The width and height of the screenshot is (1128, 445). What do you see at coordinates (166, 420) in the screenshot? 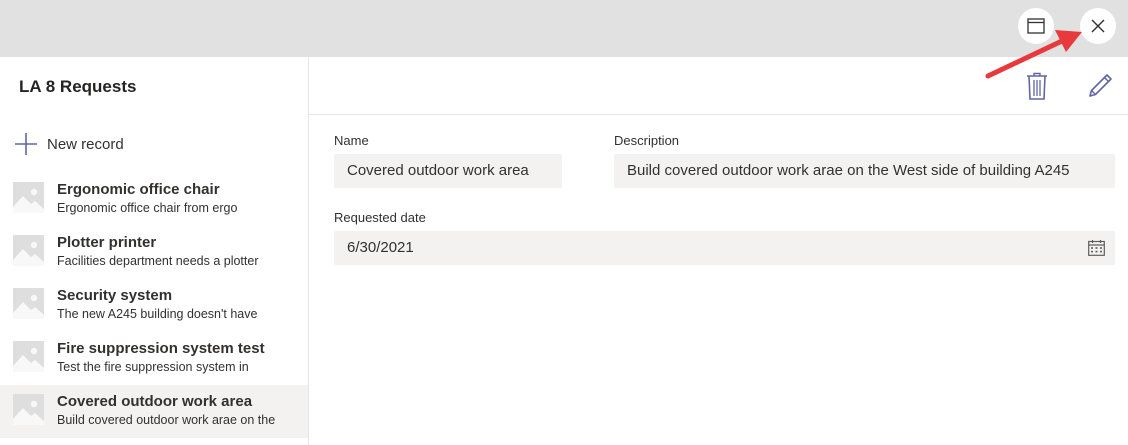
I see `record-subtitle: Build covered outdoor work arae on the` at bounding box center [166, 420].